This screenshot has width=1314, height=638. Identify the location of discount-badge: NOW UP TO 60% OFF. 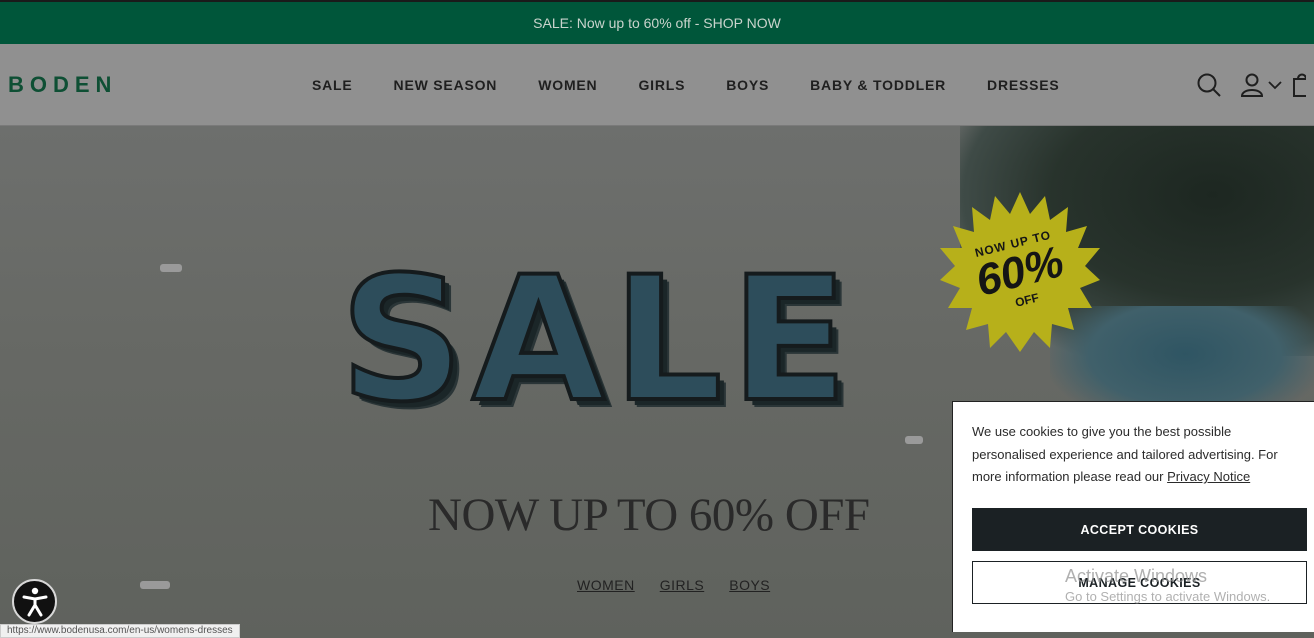
(1020, 272).